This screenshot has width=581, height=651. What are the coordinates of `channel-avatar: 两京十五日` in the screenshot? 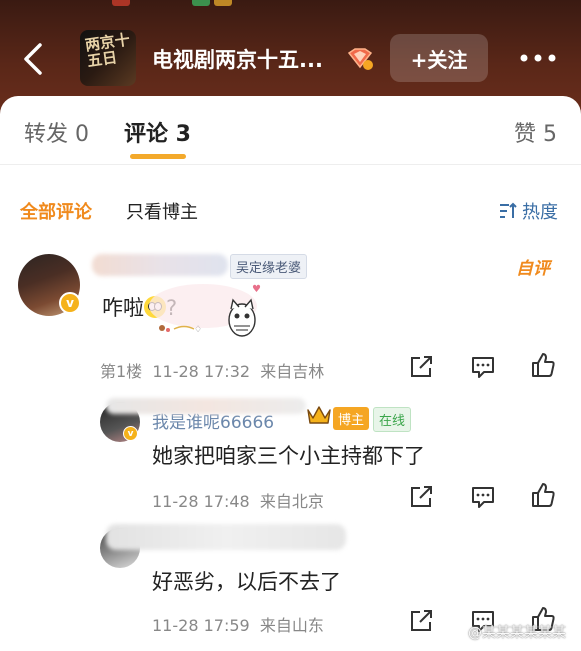 It's located at (108, 58).